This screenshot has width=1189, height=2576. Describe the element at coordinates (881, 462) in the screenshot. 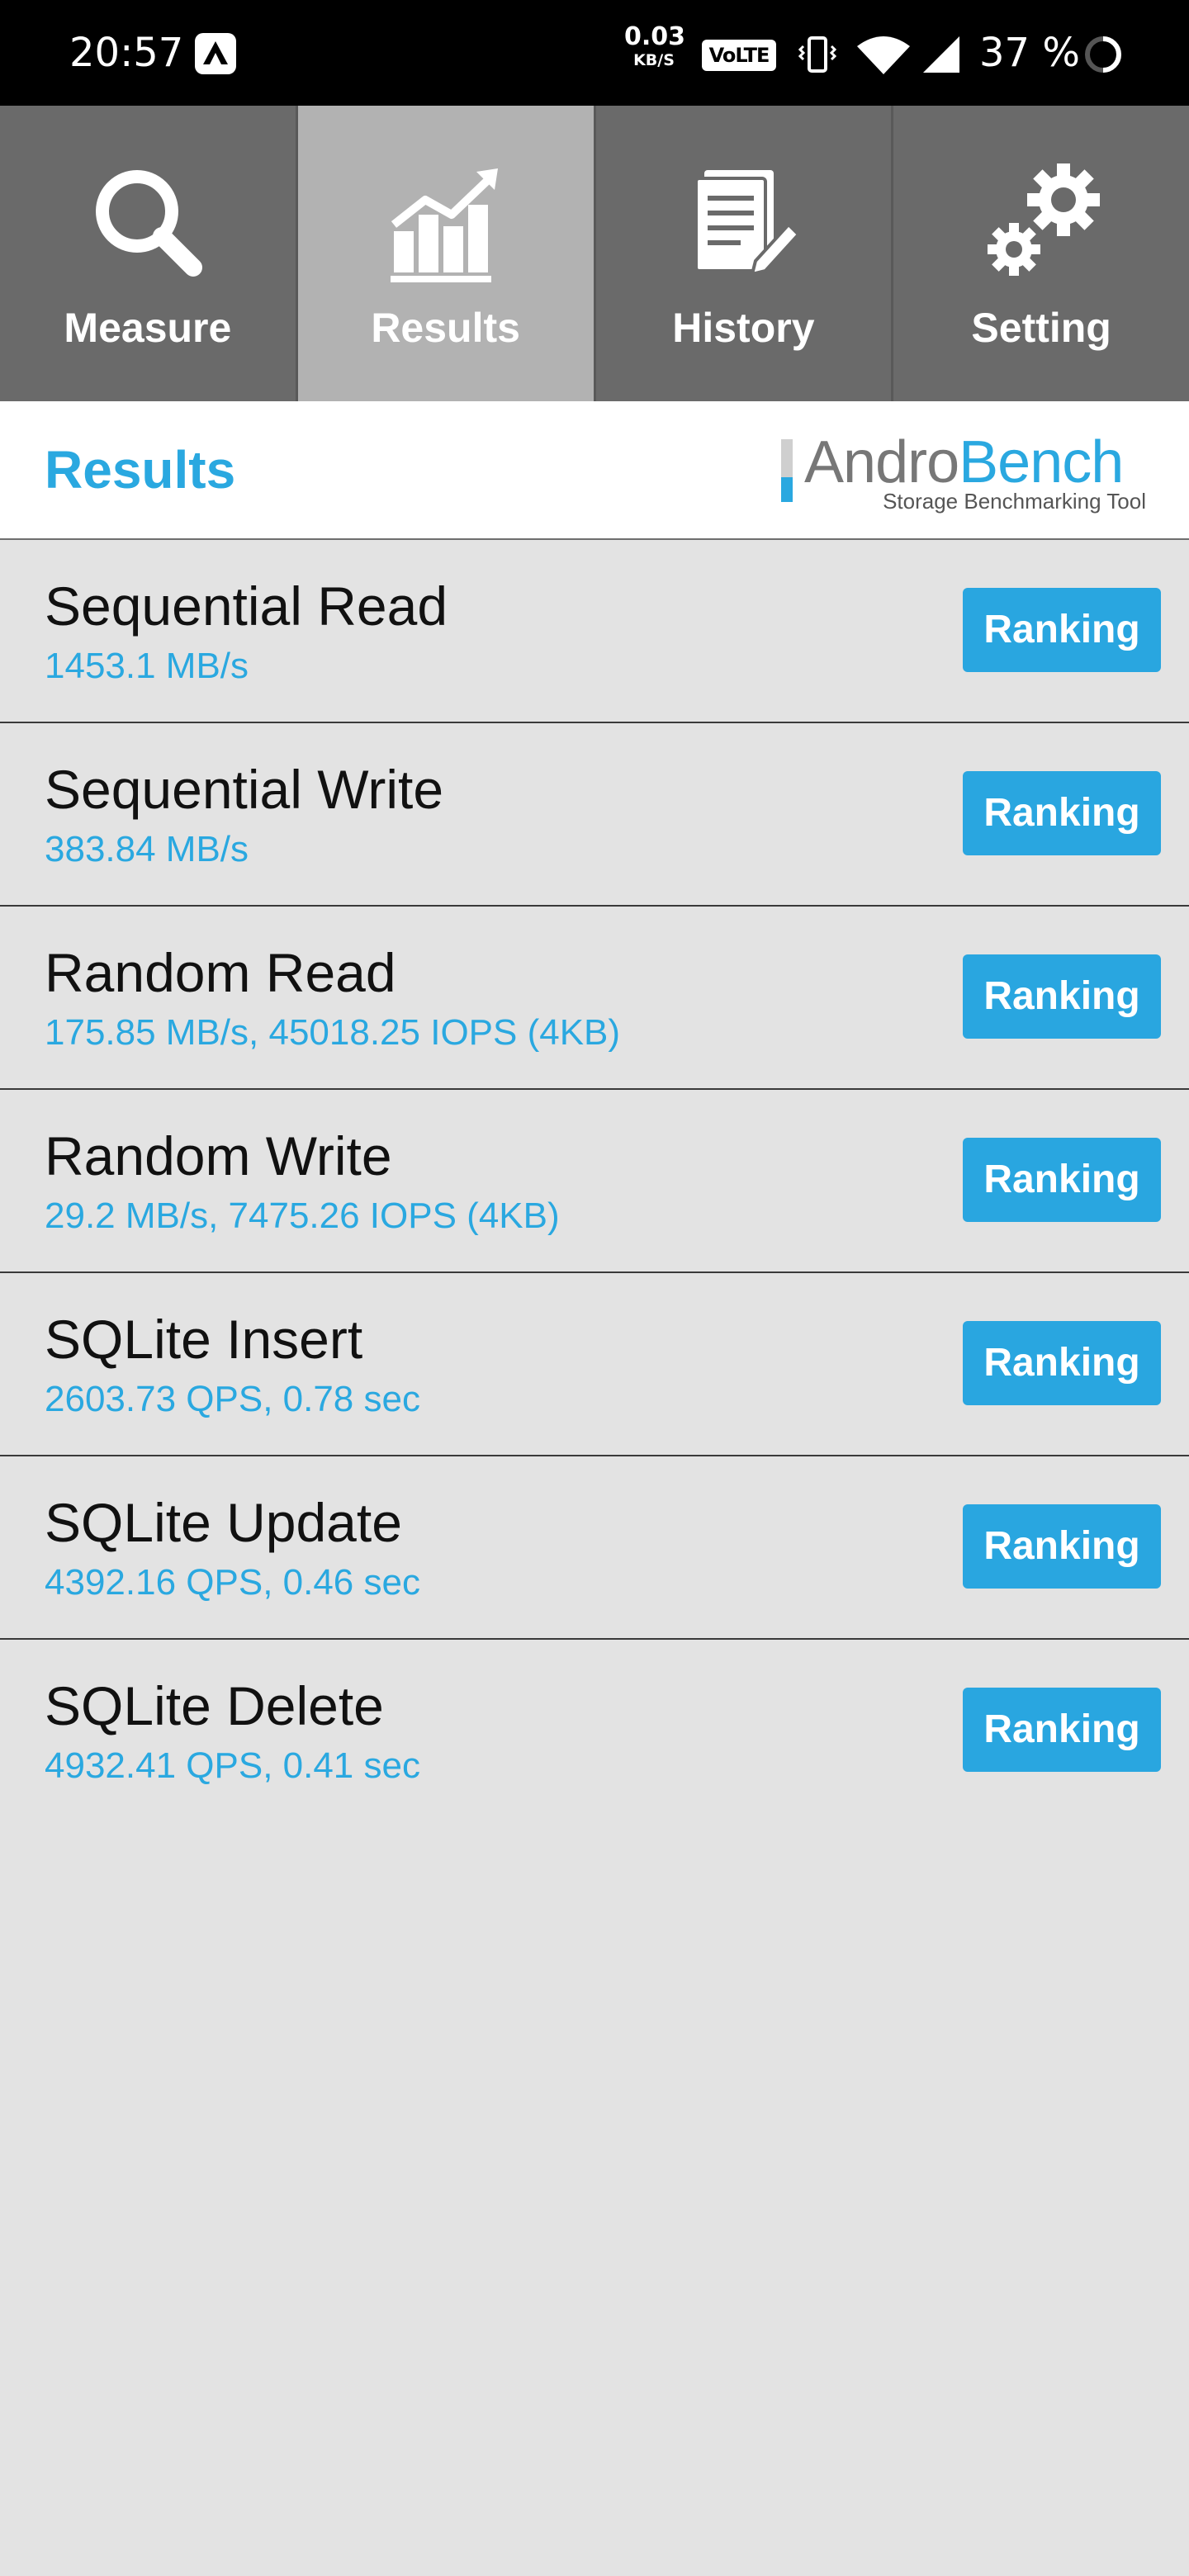

I see `logo-andro: Andro` at that location.